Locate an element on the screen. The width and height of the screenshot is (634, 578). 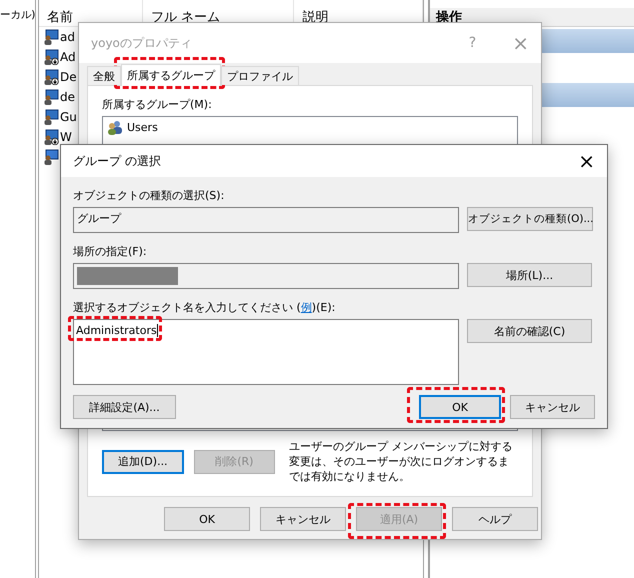
window-title: グループ の選択 is located at coordinates (117, 161).